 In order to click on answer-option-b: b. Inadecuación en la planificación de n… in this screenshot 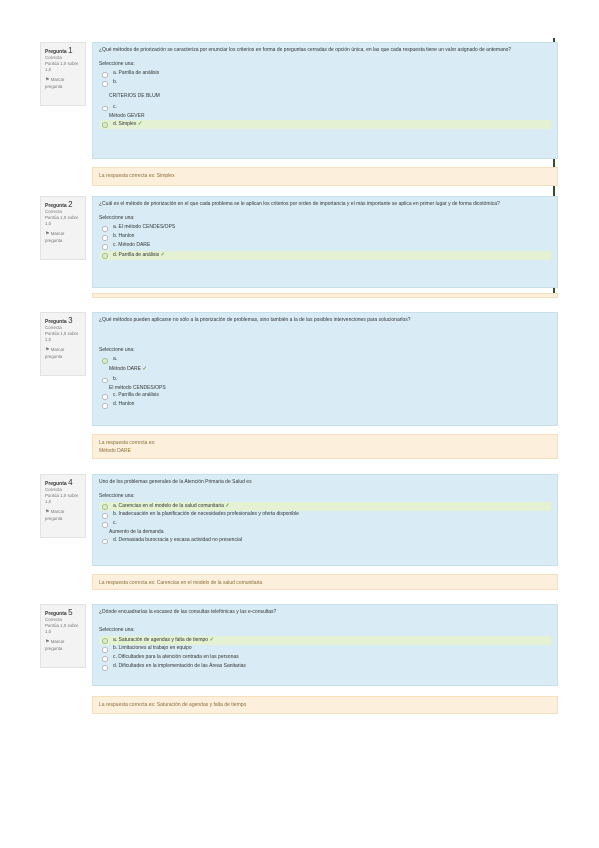, I will do `click(325, 515)`.